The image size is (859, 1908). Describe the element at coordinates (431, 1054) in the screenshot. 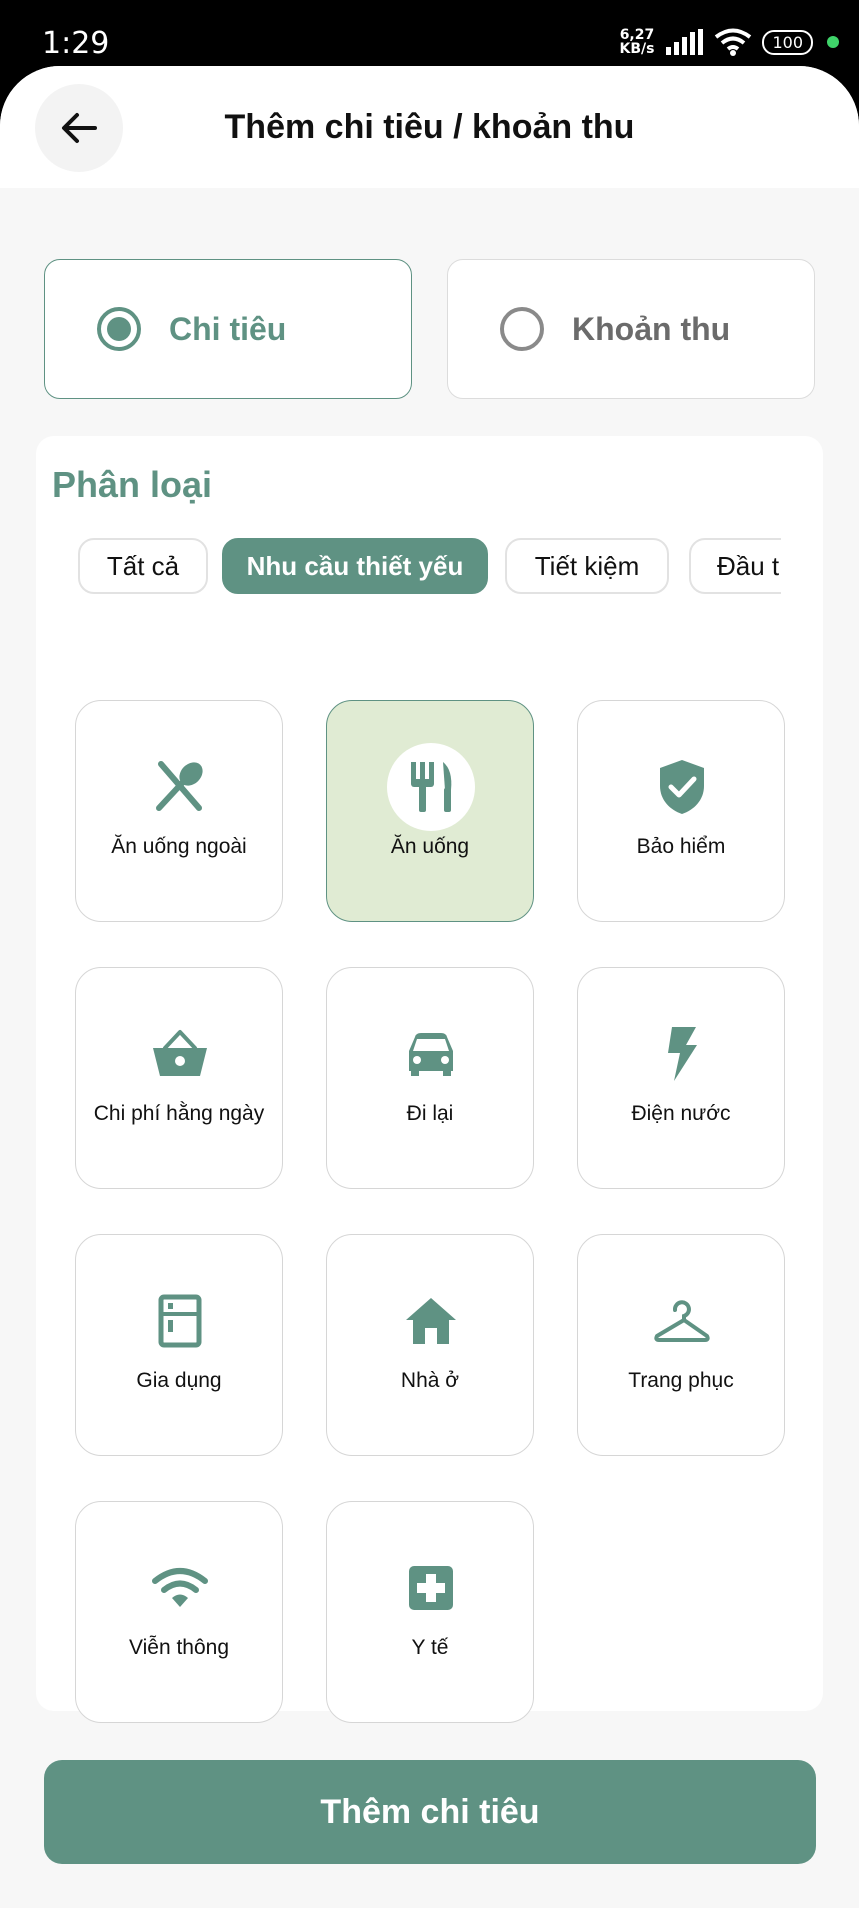

I see `car-icon` at that location.